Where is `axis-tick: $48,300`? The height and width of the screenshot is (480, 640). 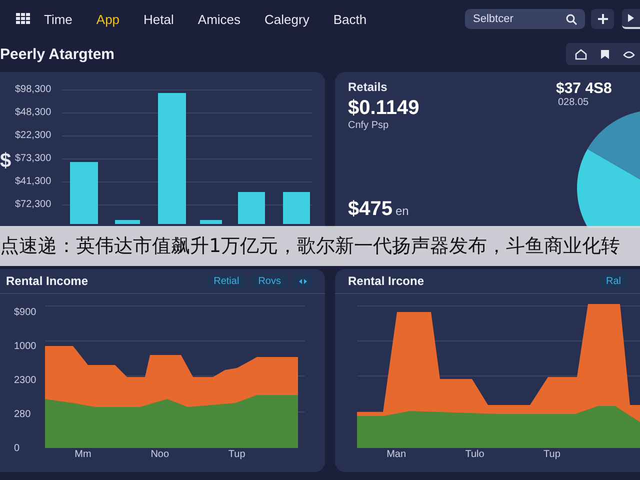 axis-tick: $48,300 is located at coordinates (33, 113).